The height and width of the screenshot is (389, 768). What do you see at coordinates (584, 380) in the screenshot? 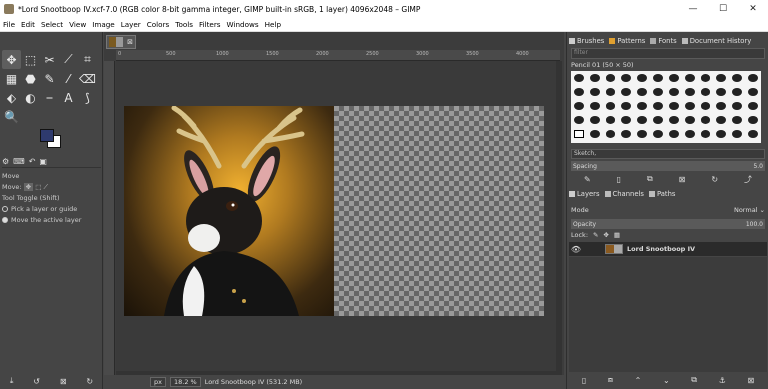
I see `new-layer-icon: ▯` at bounding box center [584, 380].